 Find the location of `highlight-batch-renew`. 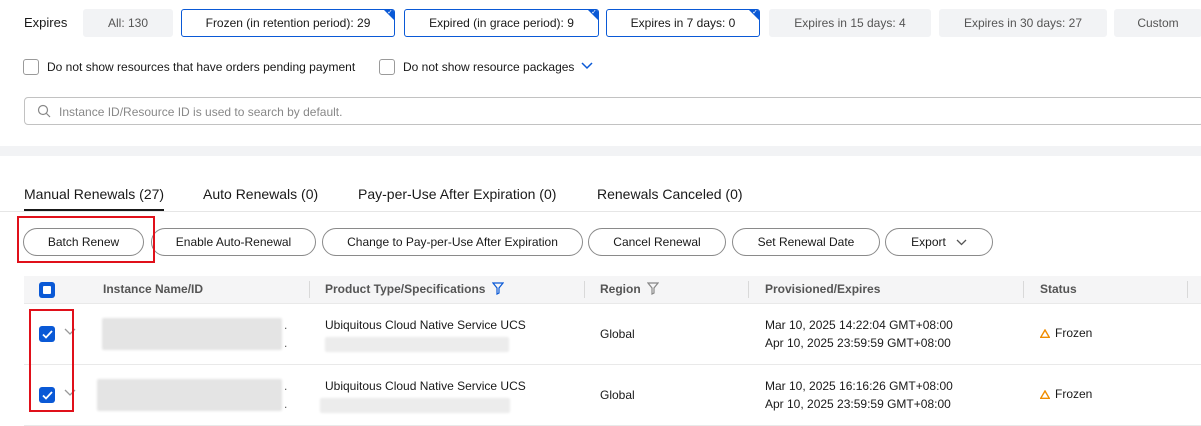

highlight-batch-renew is located at coordinates (86, 239).